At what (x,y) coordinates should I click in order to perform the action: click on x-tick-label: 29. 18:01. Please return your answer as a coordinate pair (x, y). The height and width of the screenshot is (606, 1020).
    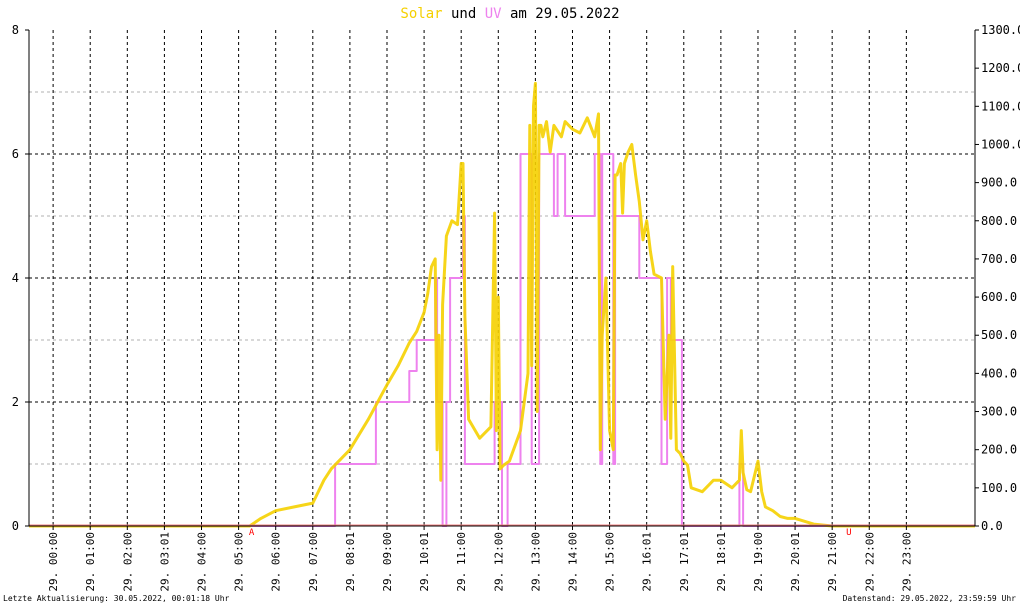
    Looking at the image, I should click on (721, 562).